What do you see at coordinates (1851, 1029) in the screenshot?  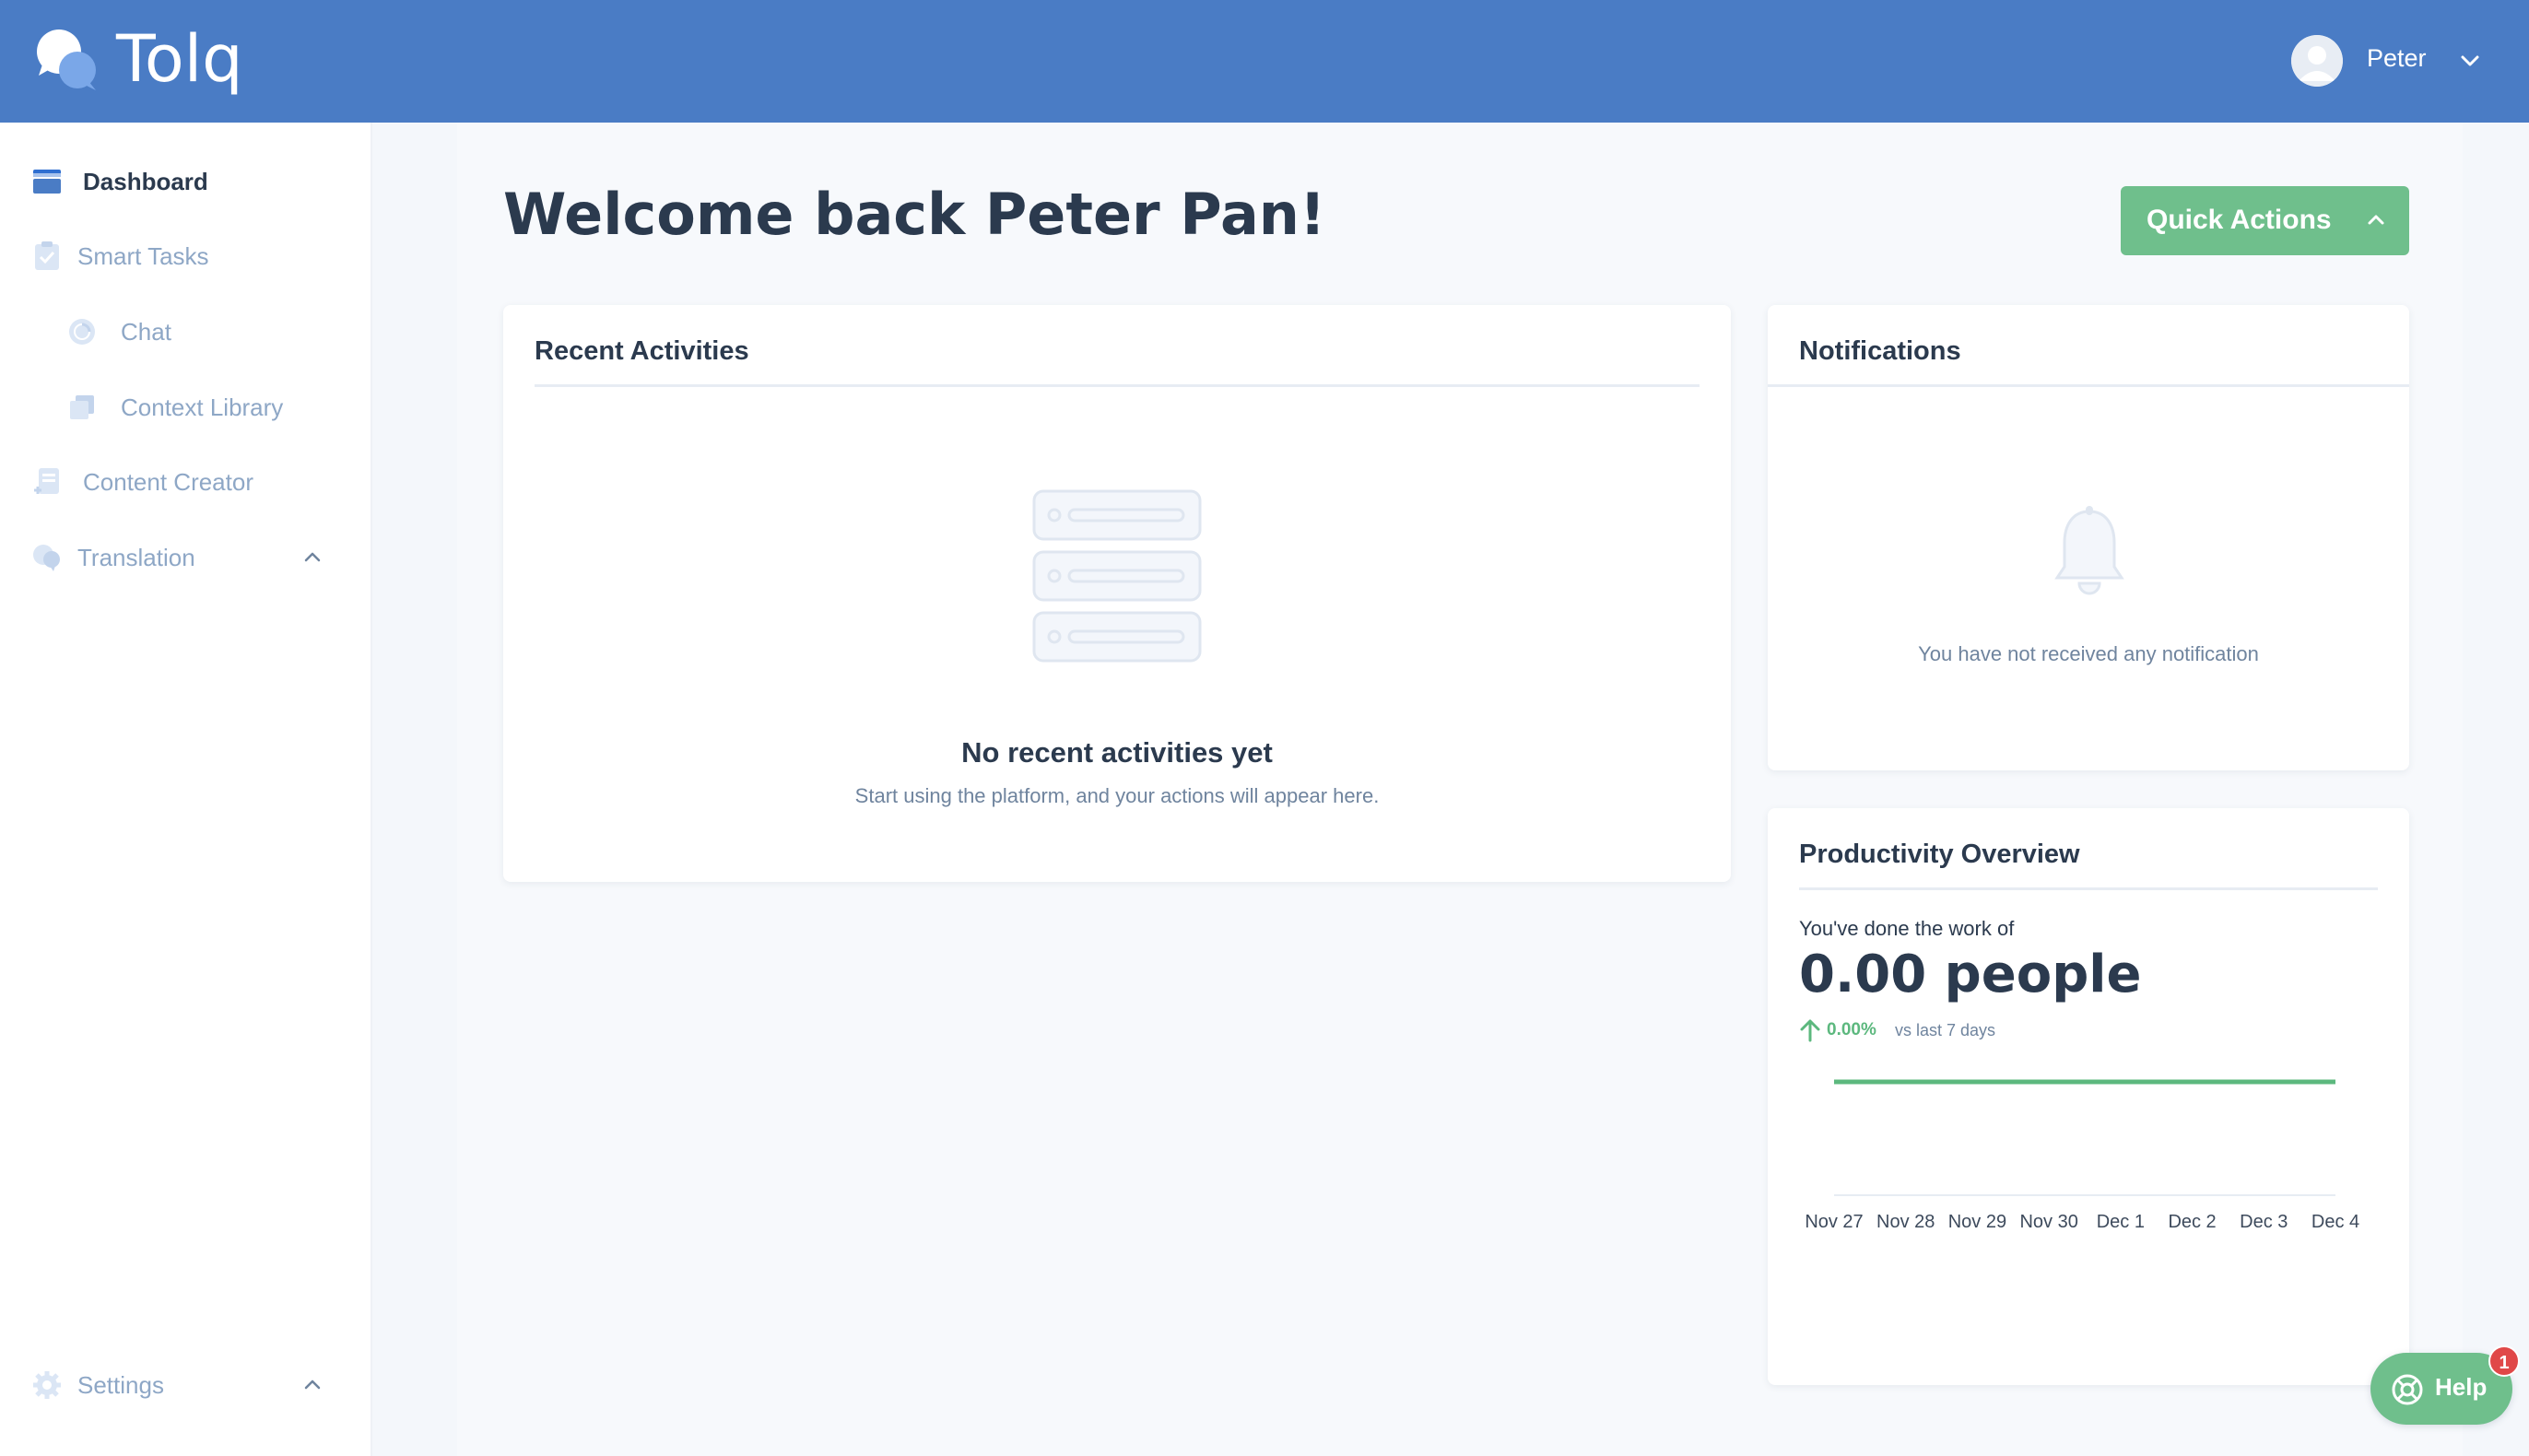 I see `delta-percent: 0.00%` at bounding box center [1851, 1029].